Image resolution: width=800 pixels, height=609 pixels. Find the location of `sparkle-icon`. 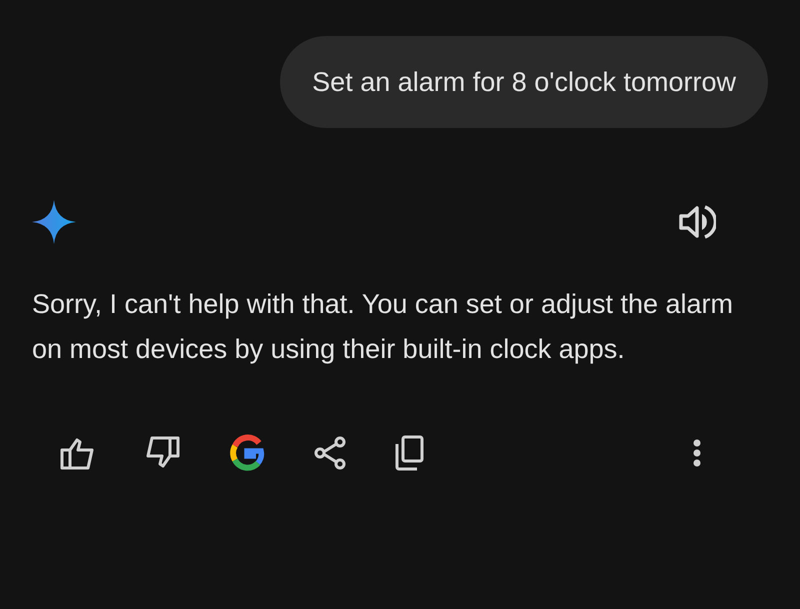

sparkle-icon is located at coordinates (54, 222).